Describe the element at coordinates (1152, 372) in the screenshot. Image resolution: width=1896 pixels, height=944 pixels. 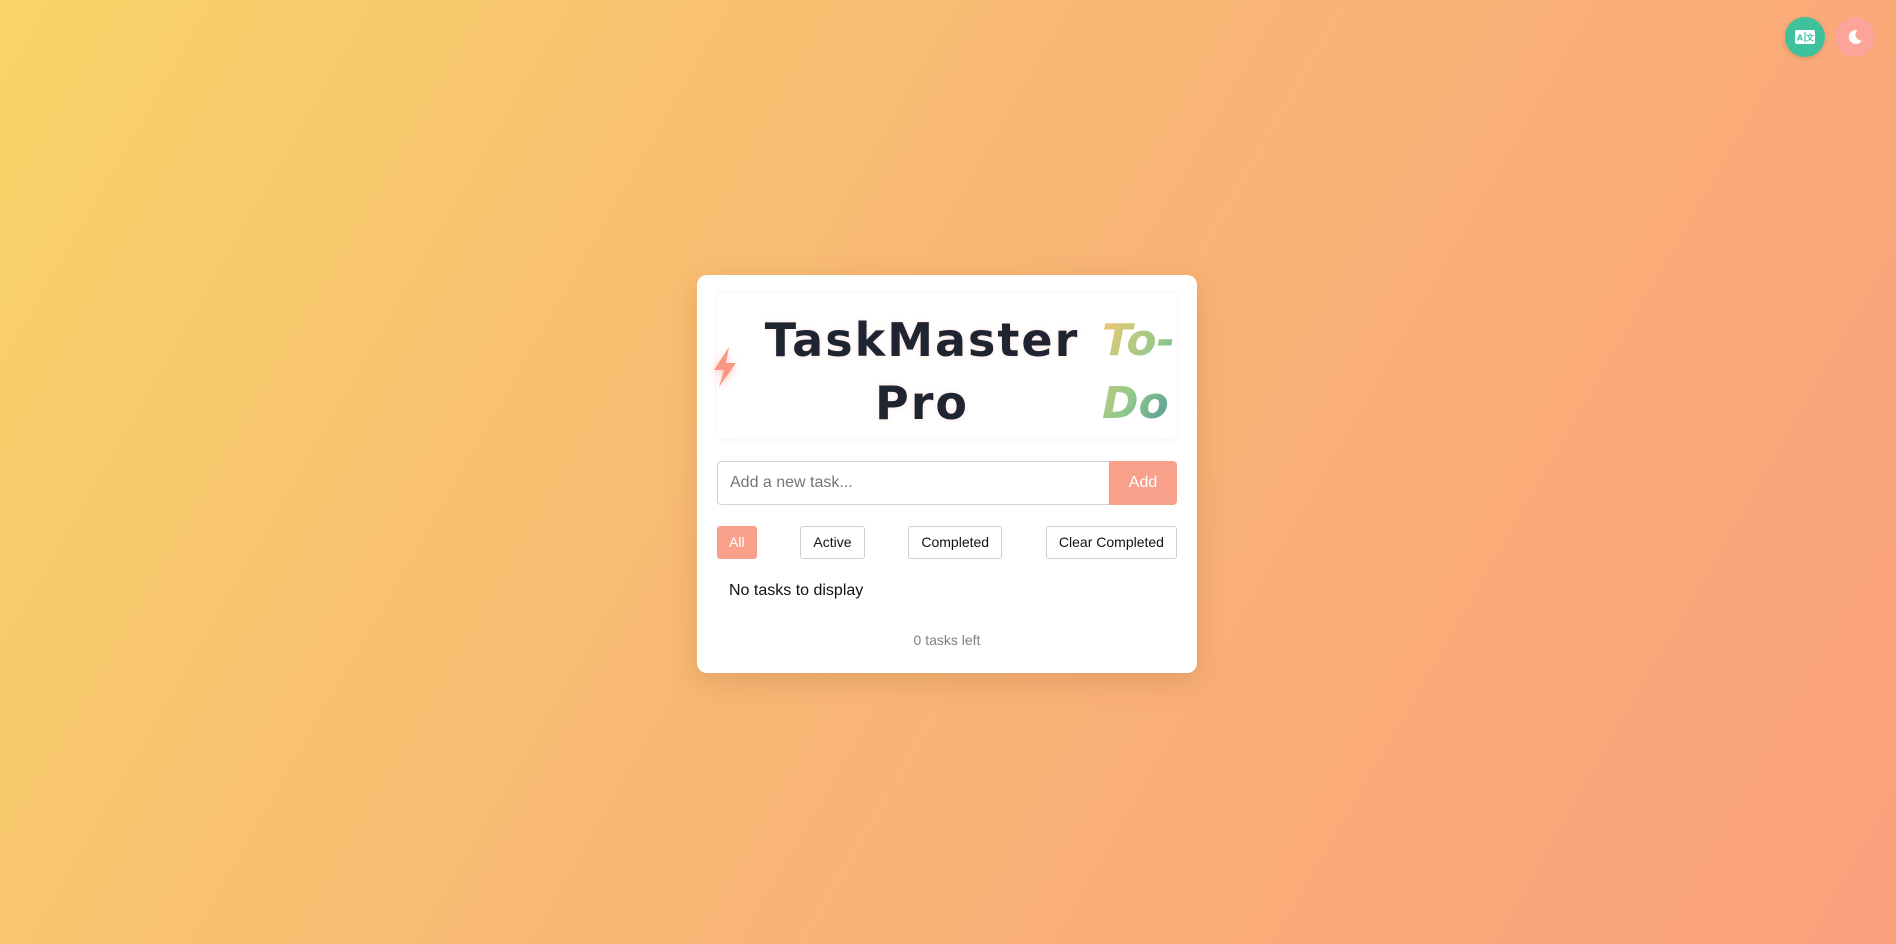
I see `todo-tag: To-Do` at that location.